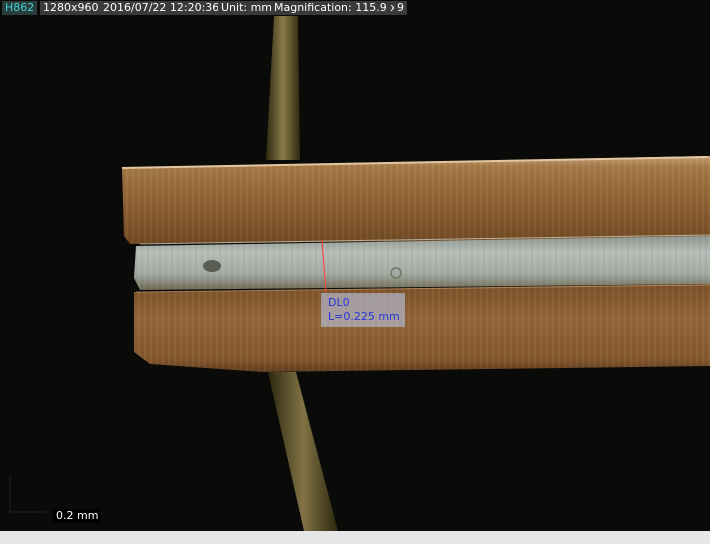  What do you see at coordinates (364, 316) in the screenshot?
I see `measurement-length: L=0.225 mm` at bounding box center [364, 316].